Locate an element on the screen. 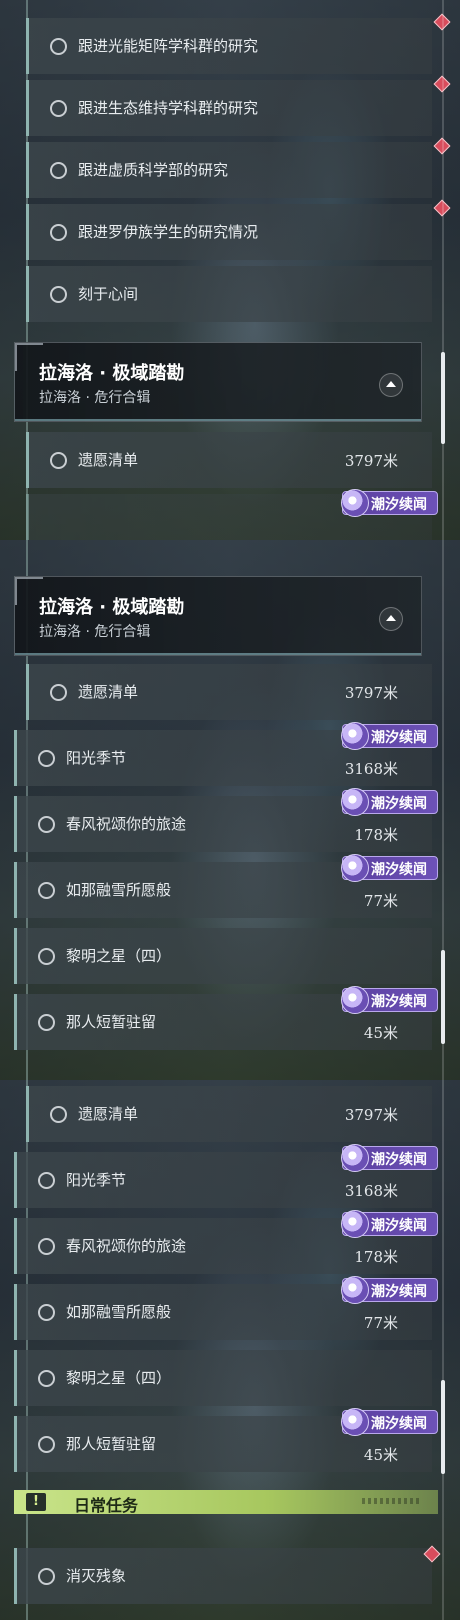  quest-label: 跟进光能矩阵学科群的研究 is located at coordinates (168, 46).